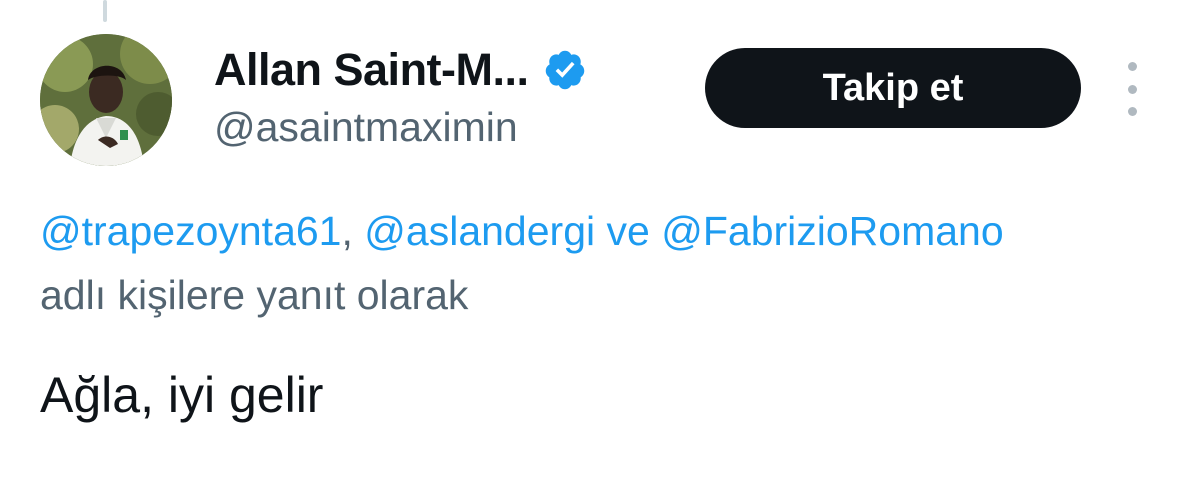 This screenshot has height=486, width=1200. What do you see at coordinates (479, 231) in the screenshot?
I see `mention-link: @aslandergi` at bounding box center [479, 231].